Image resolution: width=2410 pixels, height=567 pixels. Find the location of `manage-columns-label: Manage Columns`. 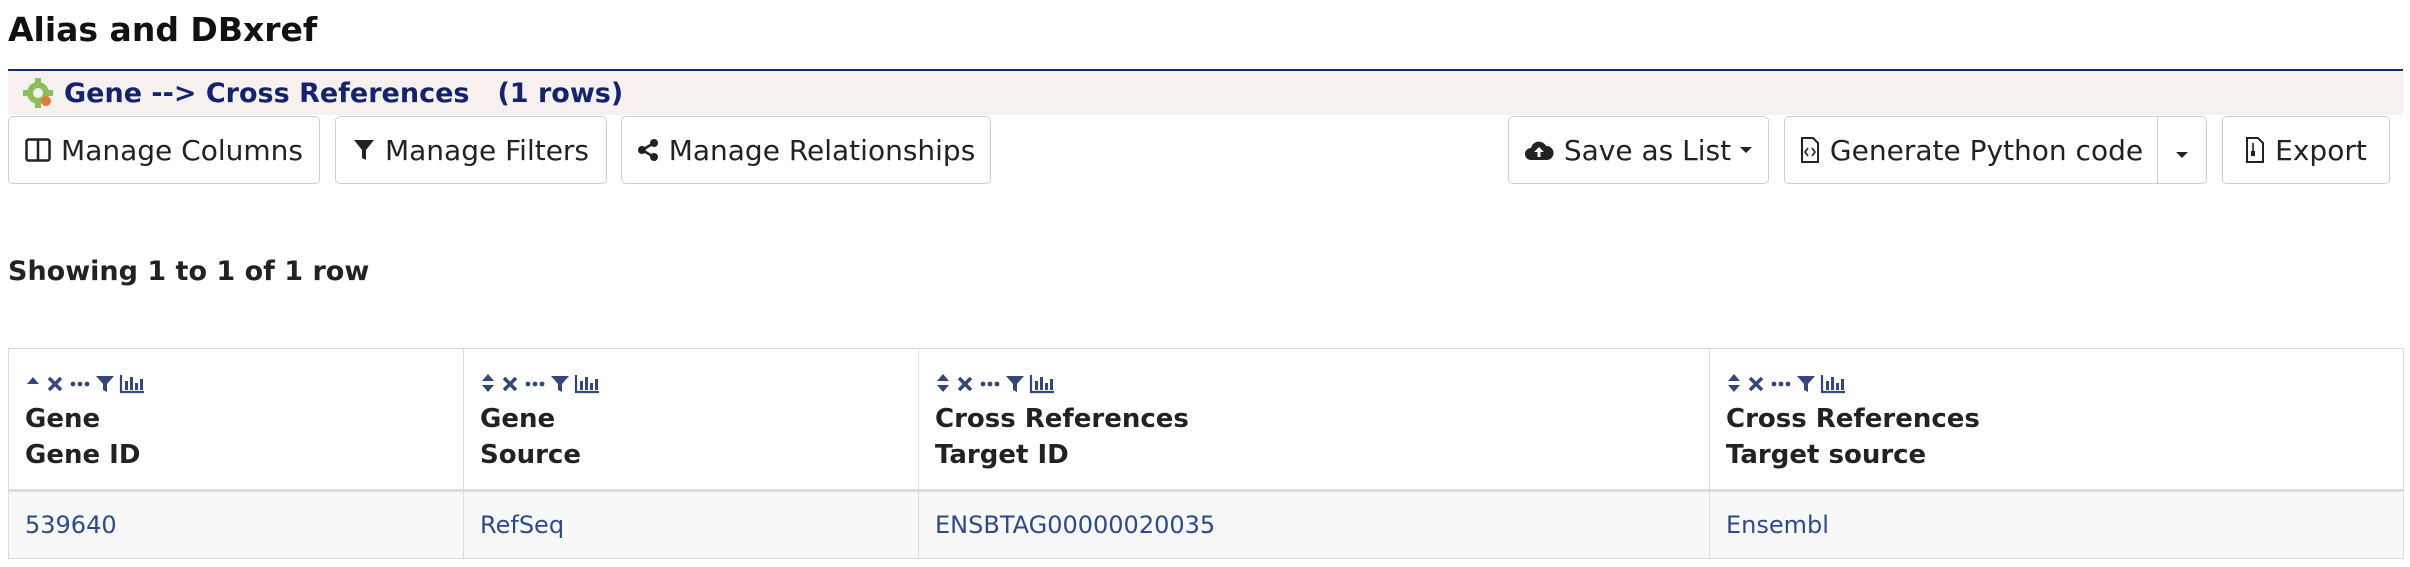

manage-columns-label: Manage Columns is located at coordinates (182, 150).